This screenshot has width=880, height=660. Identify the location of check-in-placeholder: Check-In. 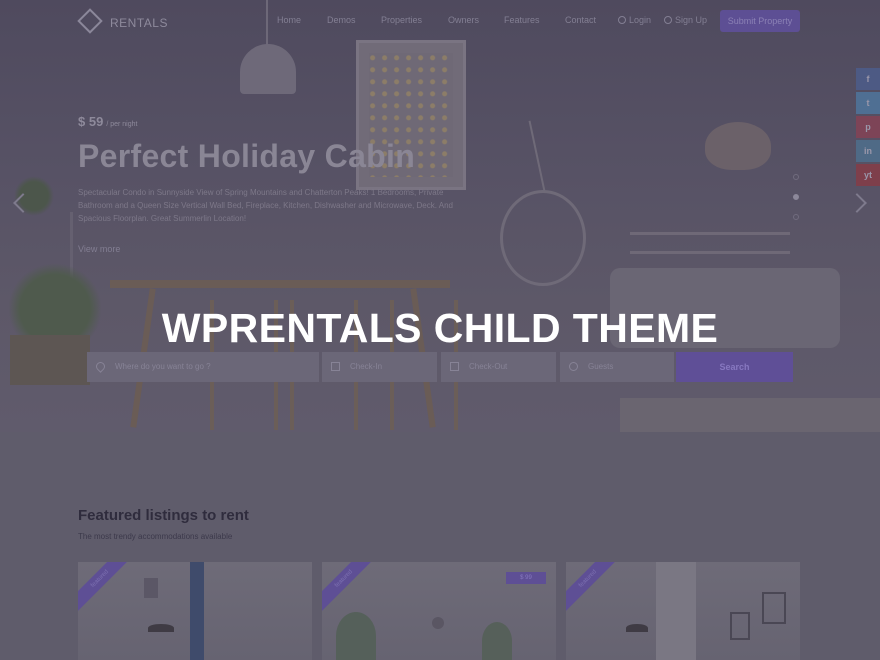
(366, 366).